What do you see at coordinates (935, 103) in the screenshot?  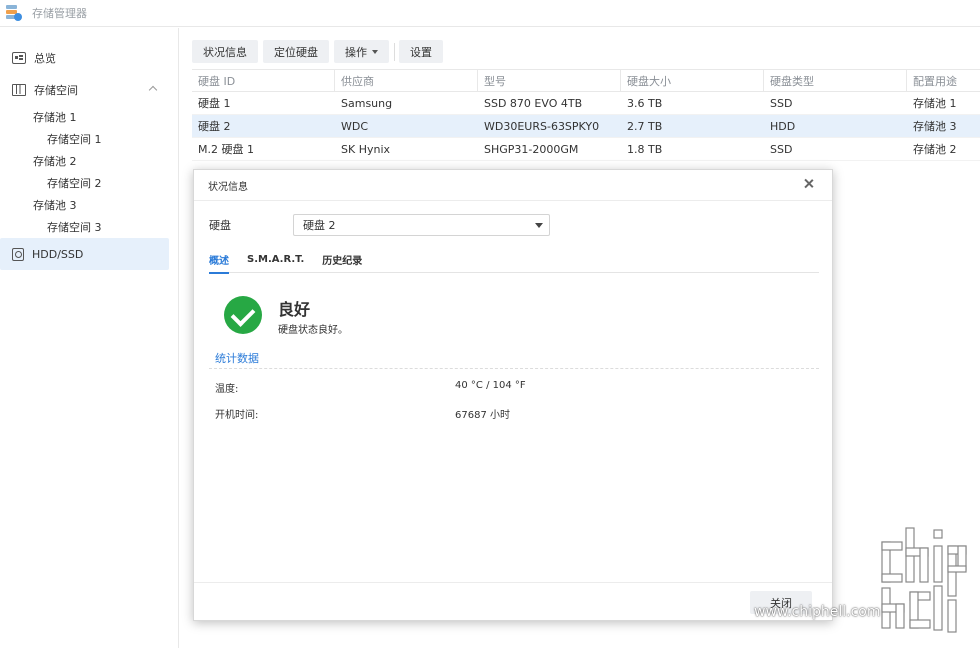 I see `table-cell: 存储池 1` at bounding box center [935, 103].